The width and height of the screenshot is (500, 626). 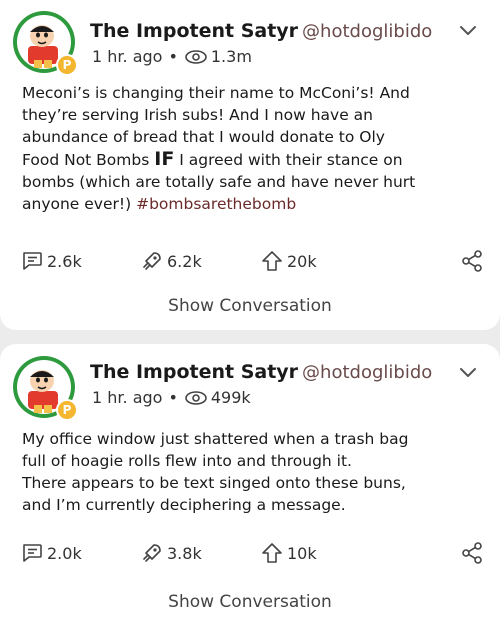 What do you see at coordinates (302, 553) in the screenshot?
I see `like-count: 10k` at bounding box center [302, 553].